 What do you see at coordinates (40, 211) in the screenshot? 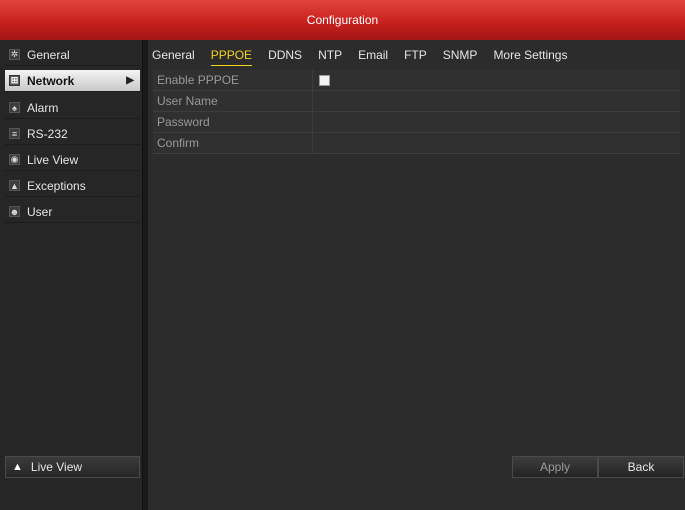
I see `sidebar-item-label: User` at bounding box center [40, 211].